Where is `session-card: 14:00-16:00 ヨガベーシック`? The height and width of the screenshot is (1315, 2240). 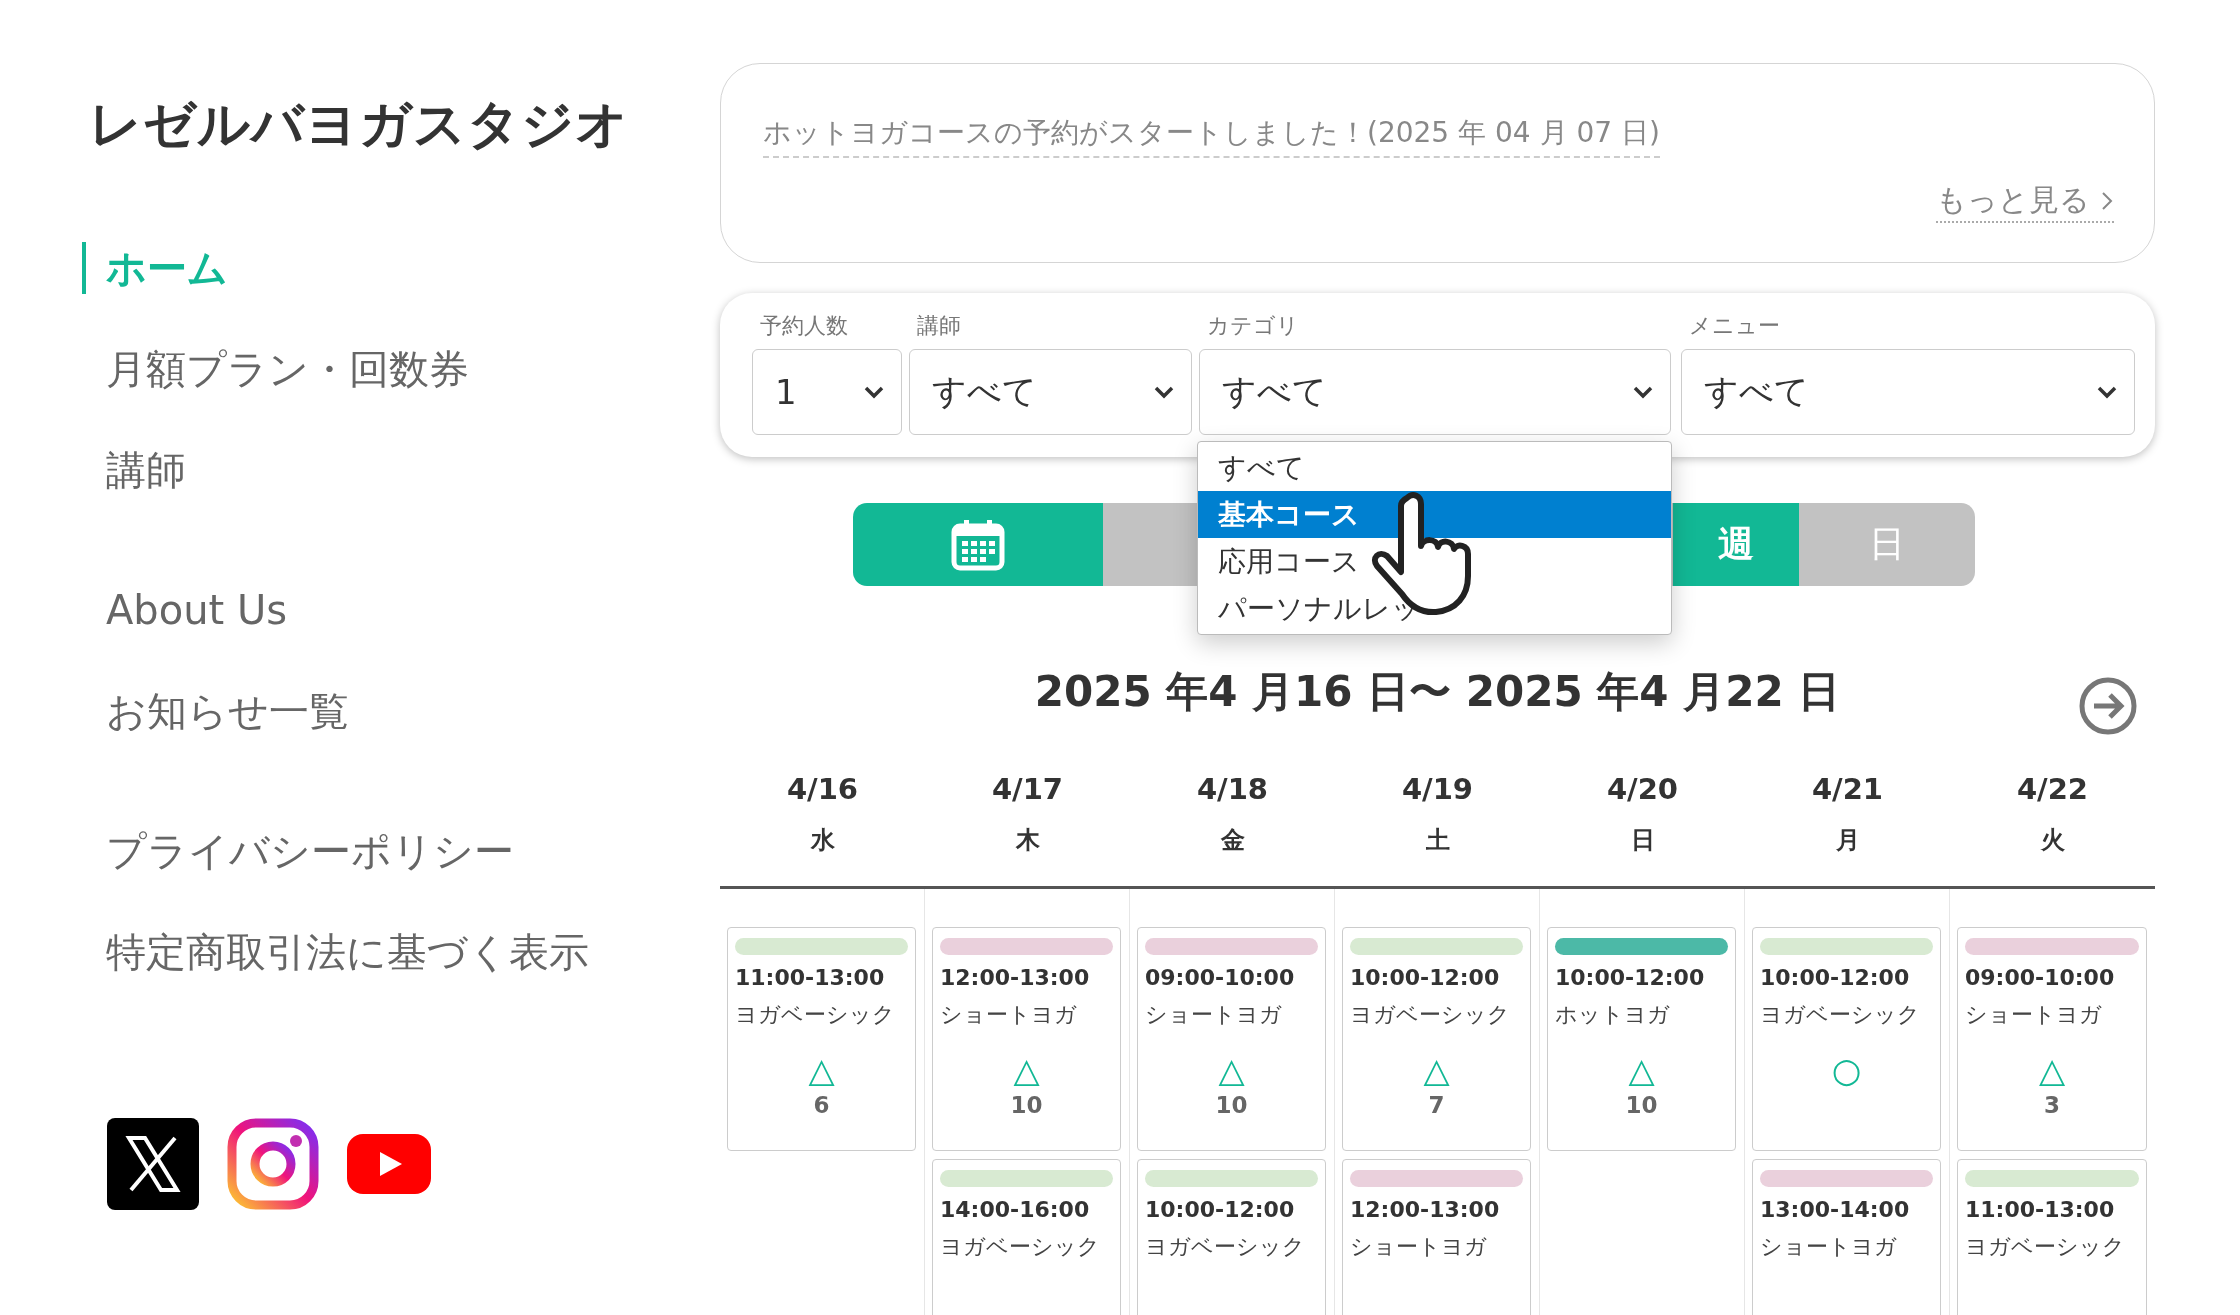
session-card: 14:00-16:00 ヨガベーシック is located at coordinates (1026, 1237).